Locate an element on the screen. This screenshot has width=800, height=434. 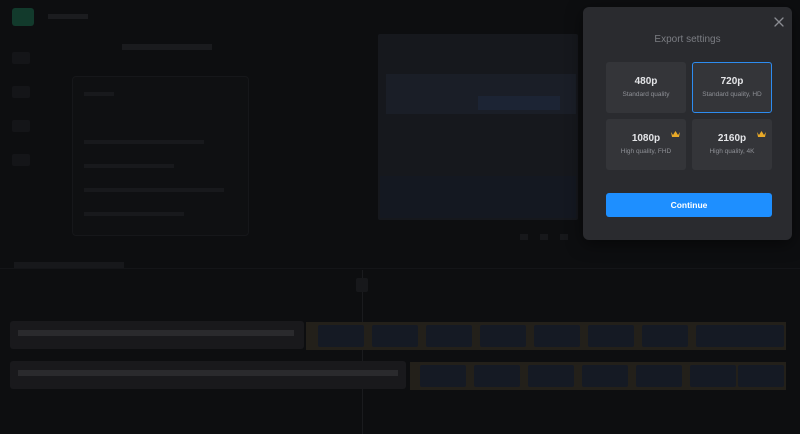
app-logo is located at coordinates (23, 17).